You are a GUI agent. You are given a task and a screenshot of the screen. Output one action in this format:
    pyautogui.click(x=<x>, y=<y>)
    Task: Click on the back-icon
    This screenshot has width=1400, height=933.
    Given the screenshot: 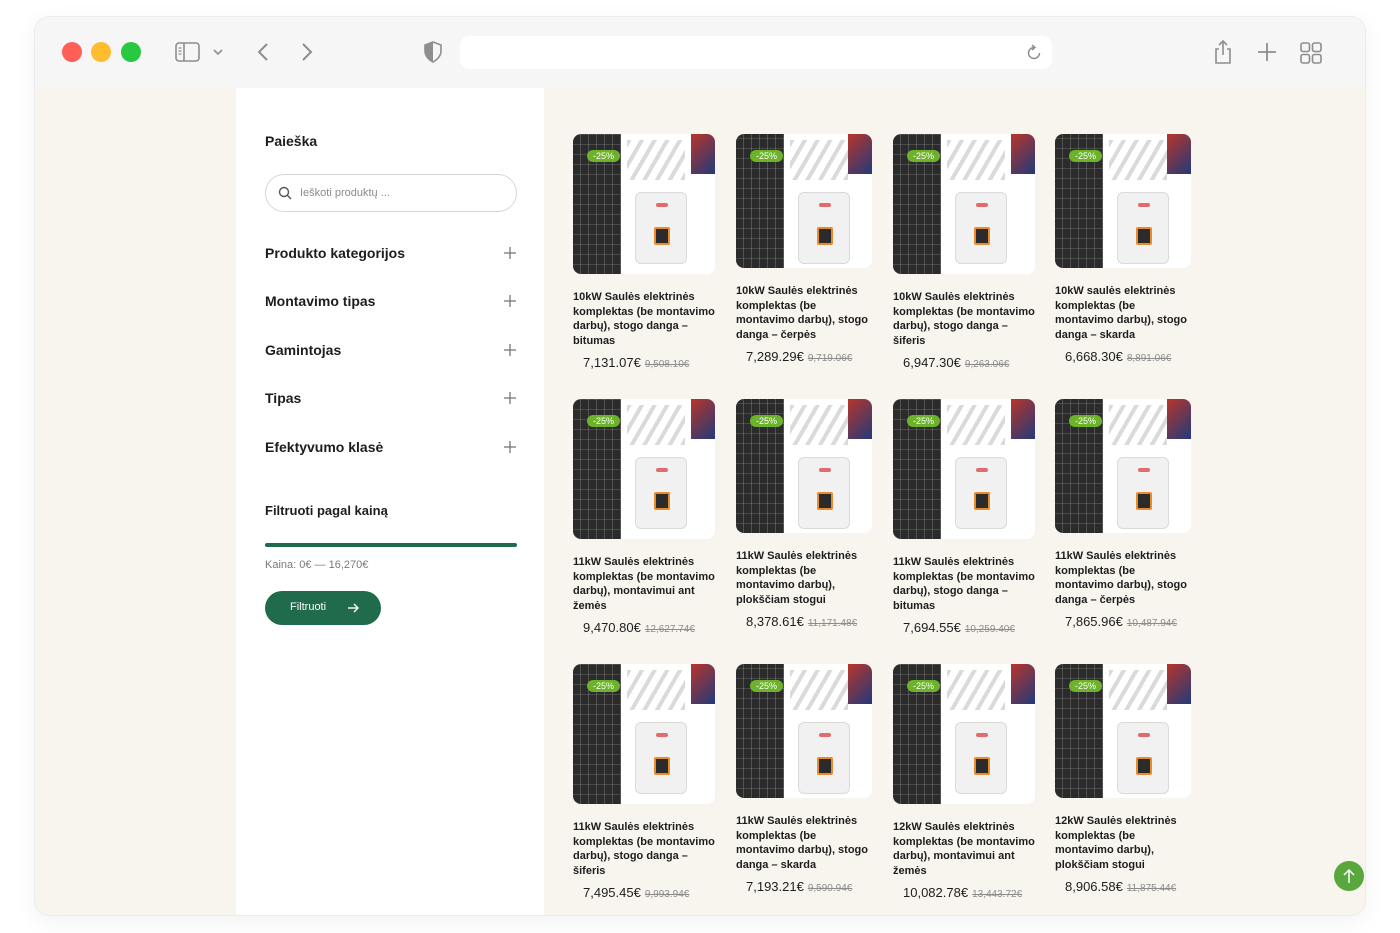 What is the action you would take?
    pyautogui.click(x=263, y=52)
    